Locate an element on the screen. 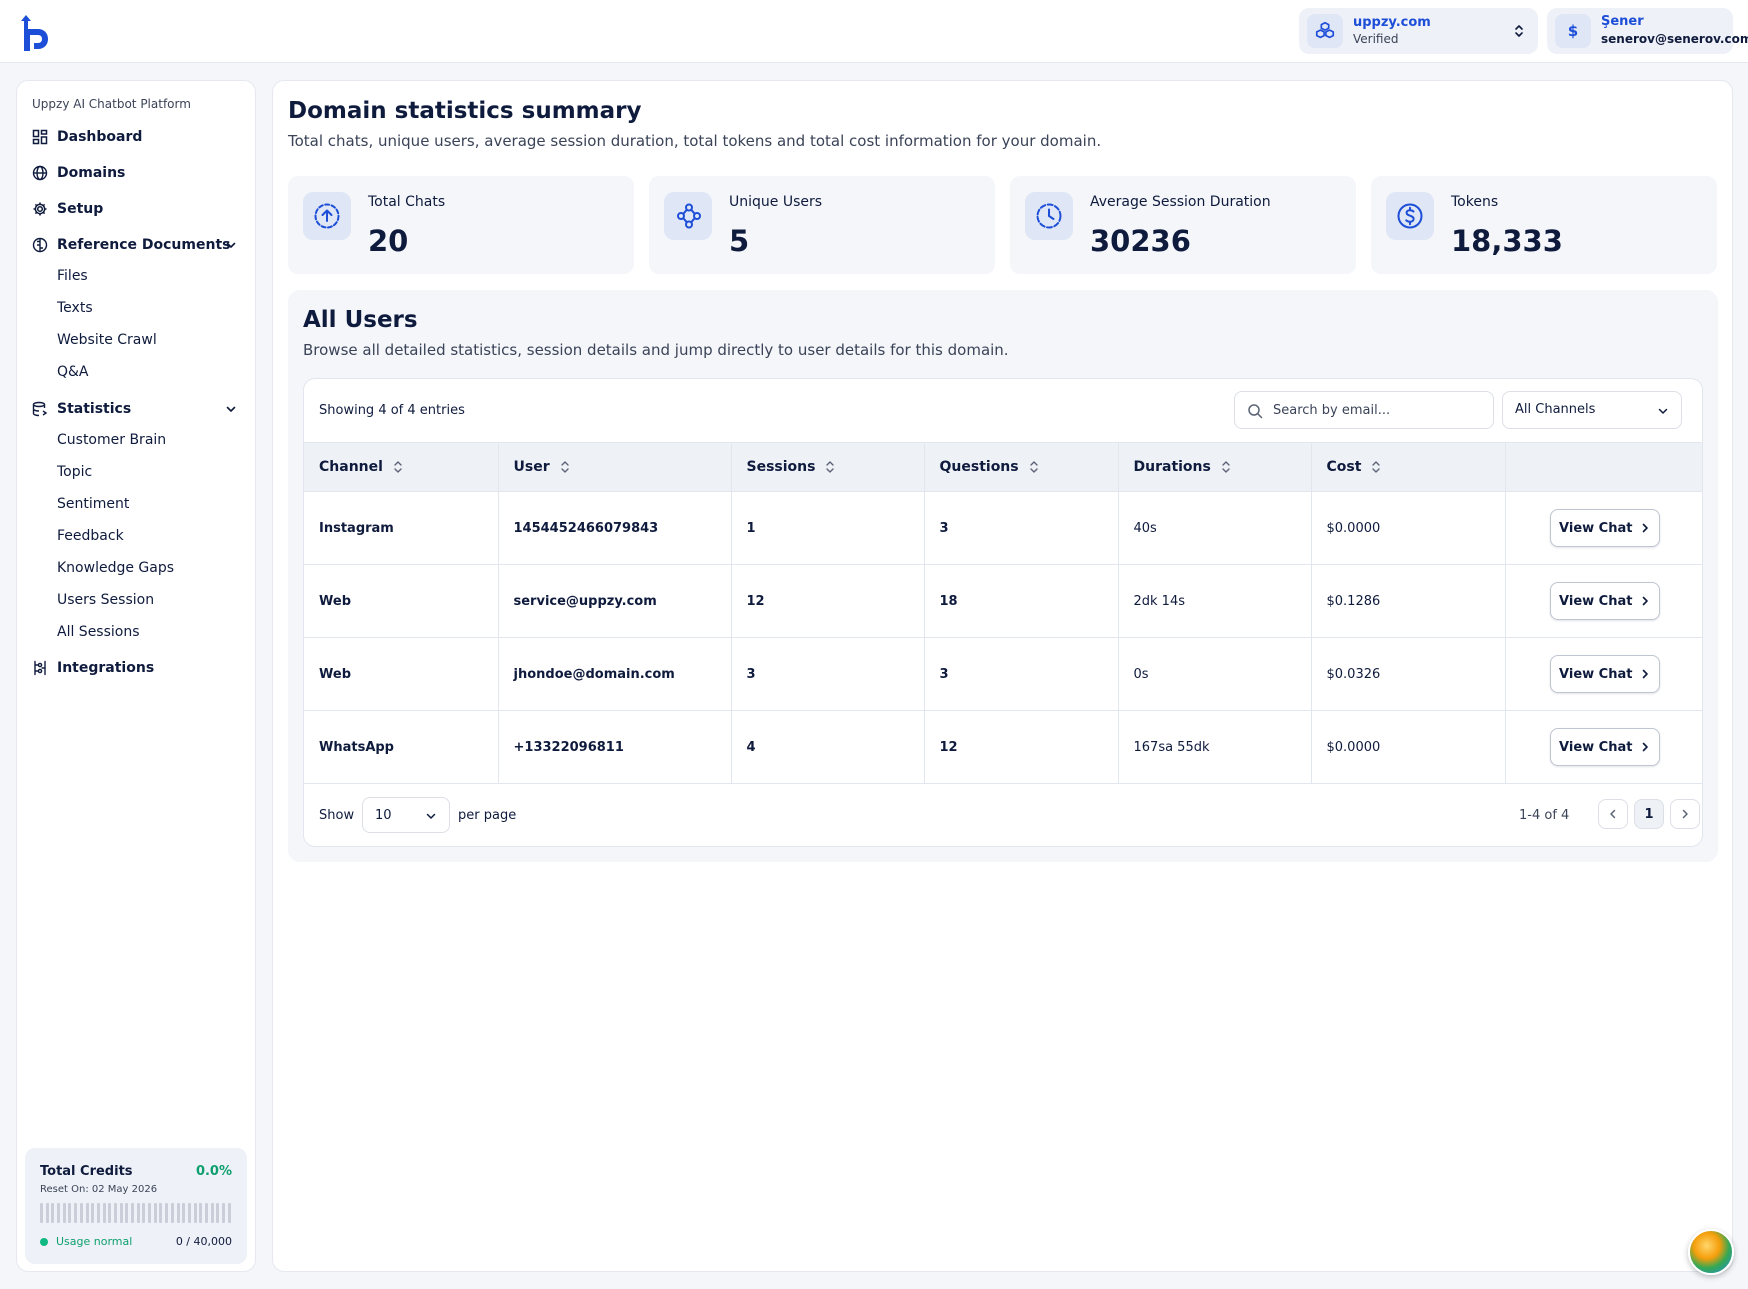  user-email: senerov@senerov.com is located at coordinates (1674, 39).